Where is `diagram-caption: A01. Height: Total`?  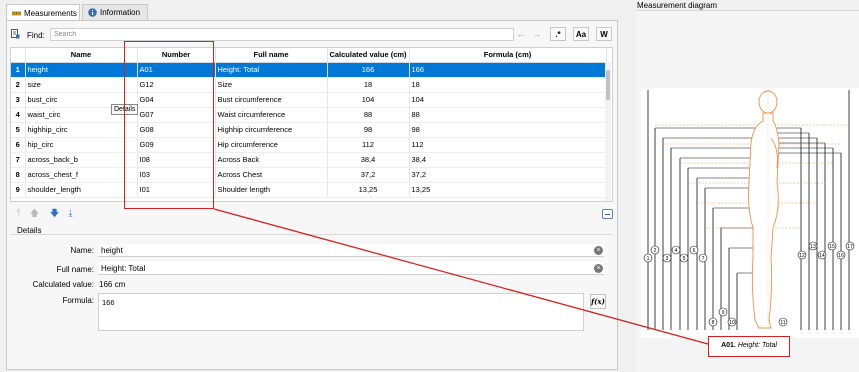 diagram-caption: A01. Height: Total is located at coordinates (749, 346).